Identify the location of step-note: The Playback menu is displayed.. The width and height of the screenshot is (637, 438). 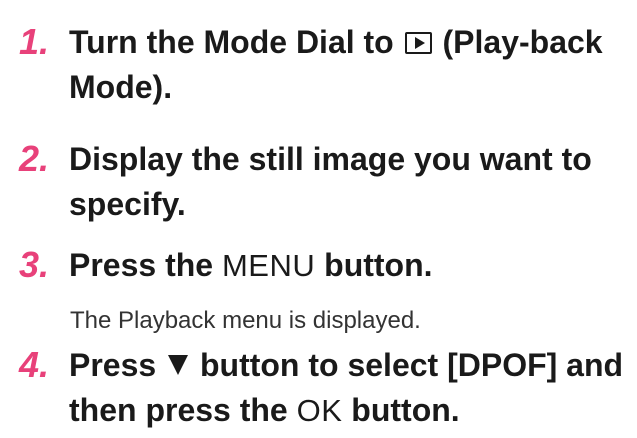
(245, 320).